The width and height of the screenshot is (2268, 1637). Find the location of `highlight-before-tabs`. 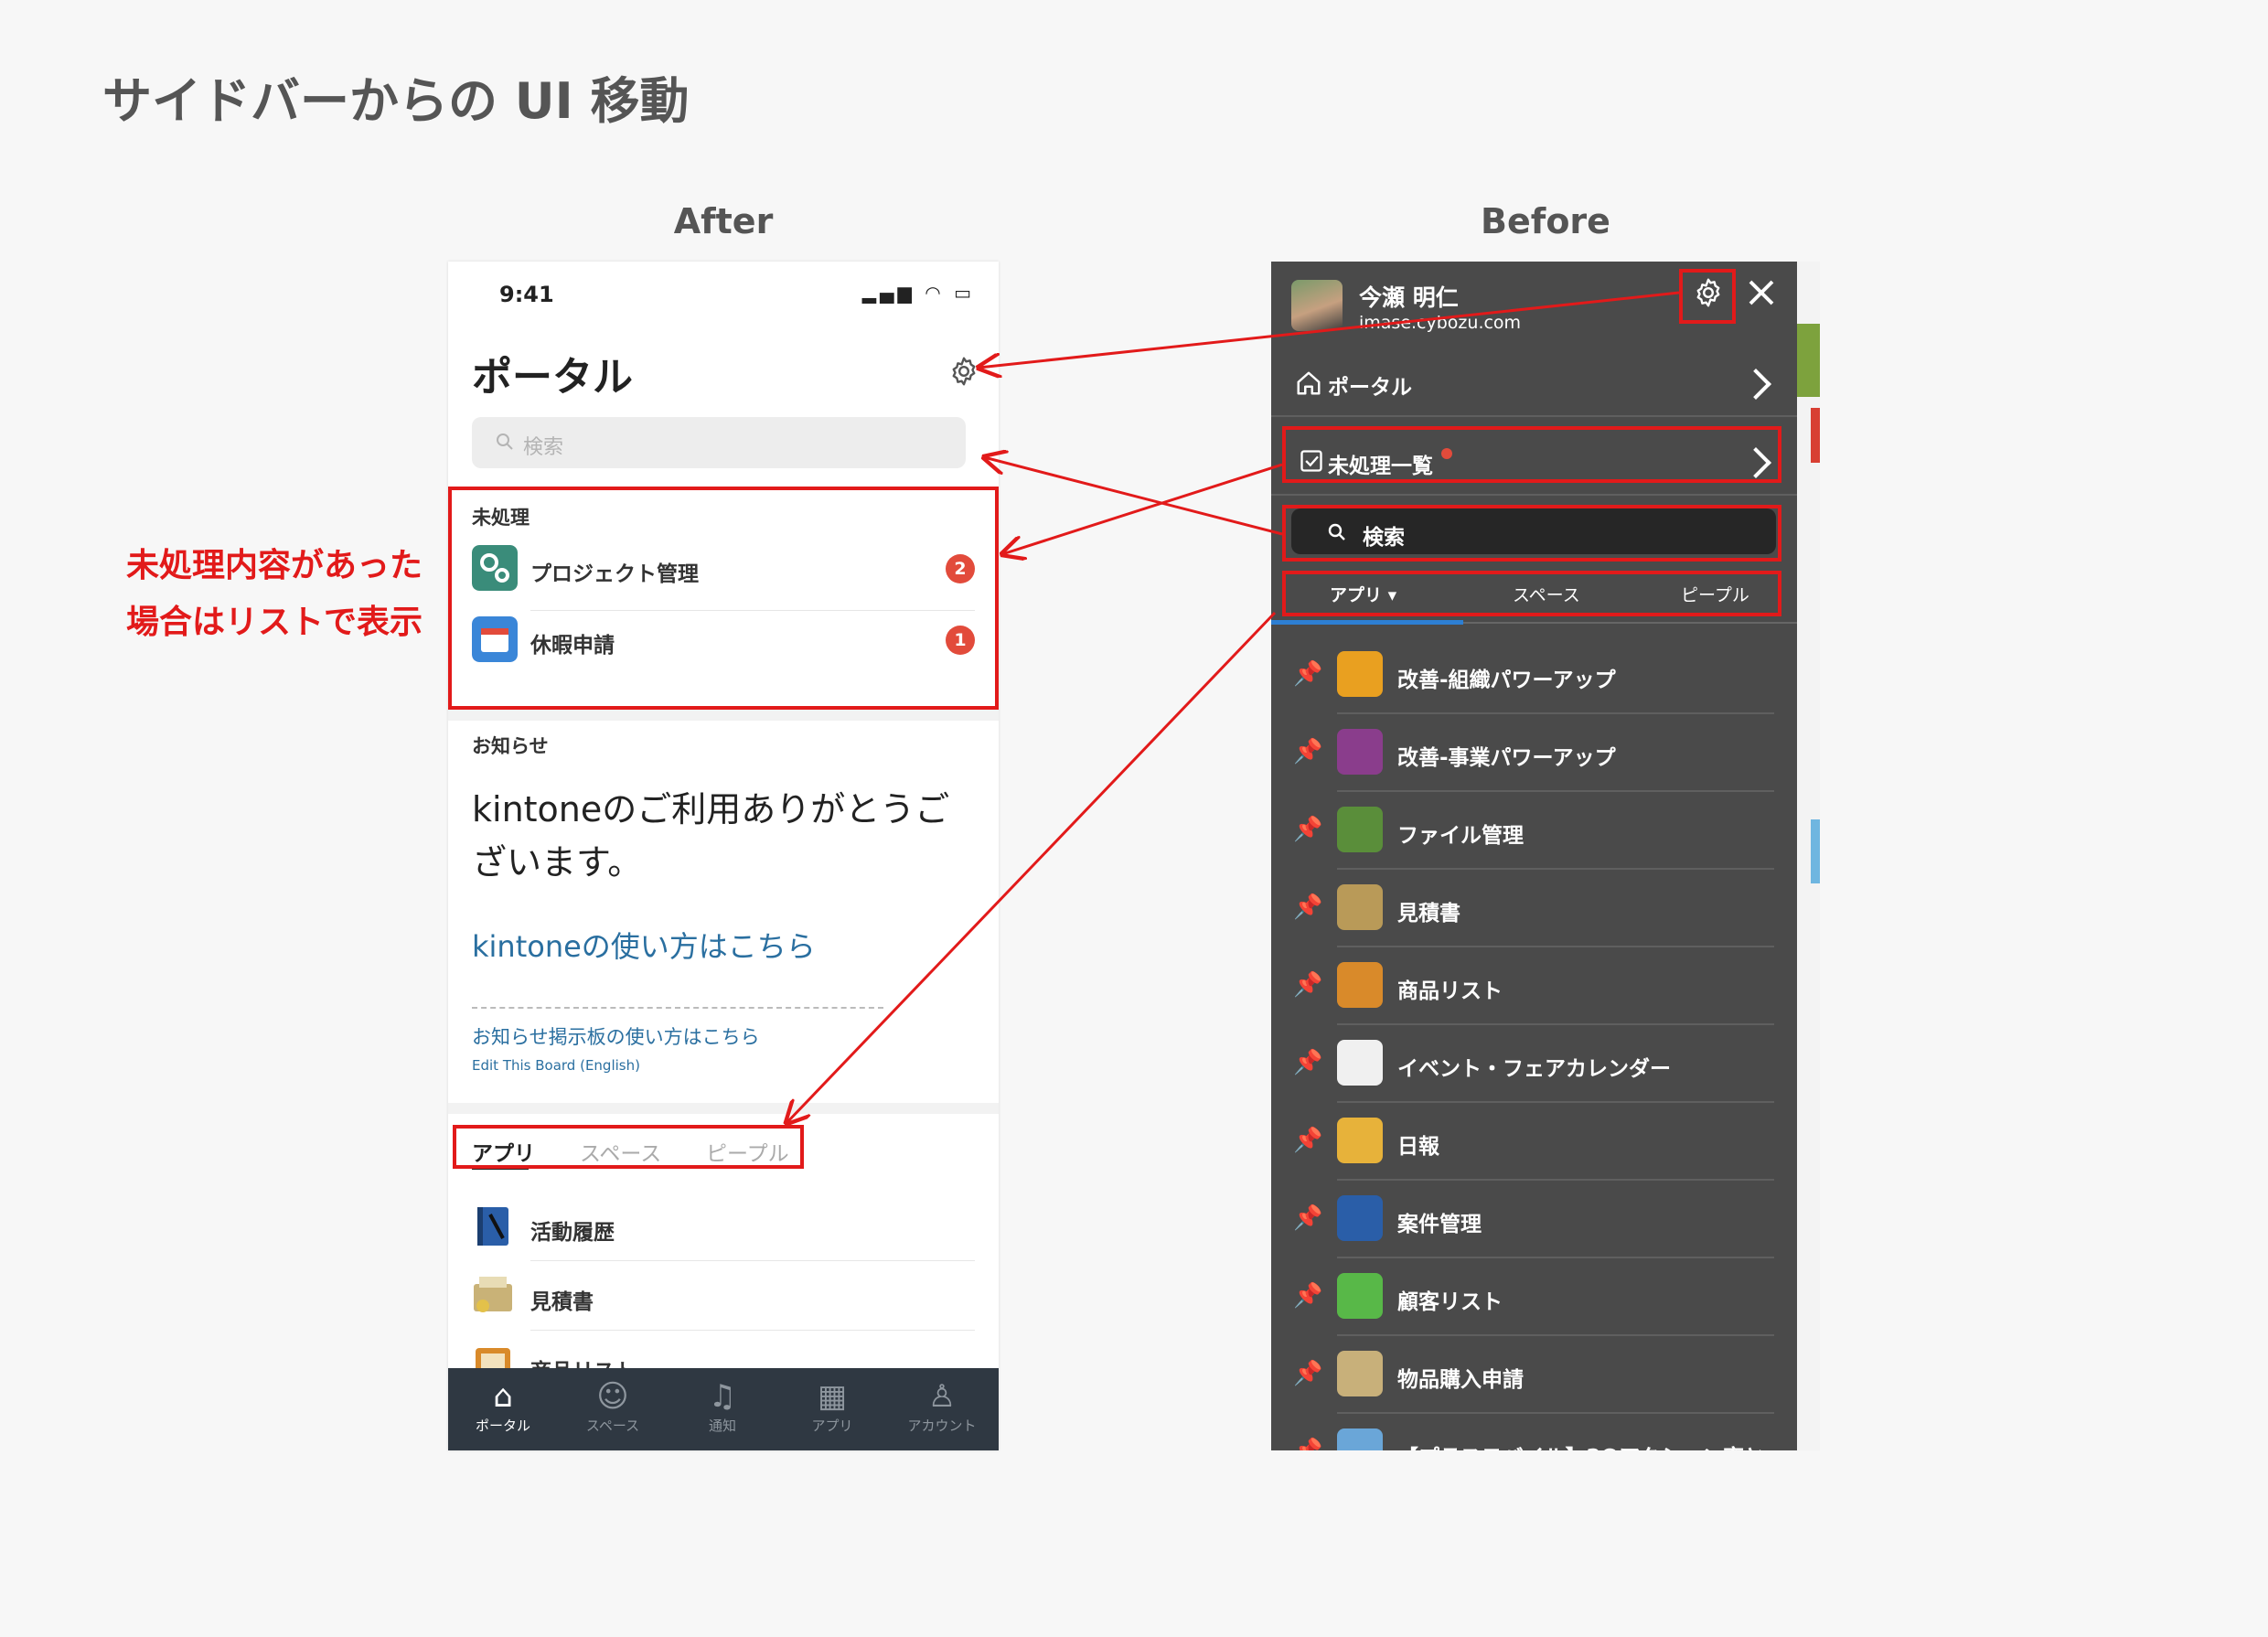

highlight-before-tabs is located at coordinates (1531, 593).